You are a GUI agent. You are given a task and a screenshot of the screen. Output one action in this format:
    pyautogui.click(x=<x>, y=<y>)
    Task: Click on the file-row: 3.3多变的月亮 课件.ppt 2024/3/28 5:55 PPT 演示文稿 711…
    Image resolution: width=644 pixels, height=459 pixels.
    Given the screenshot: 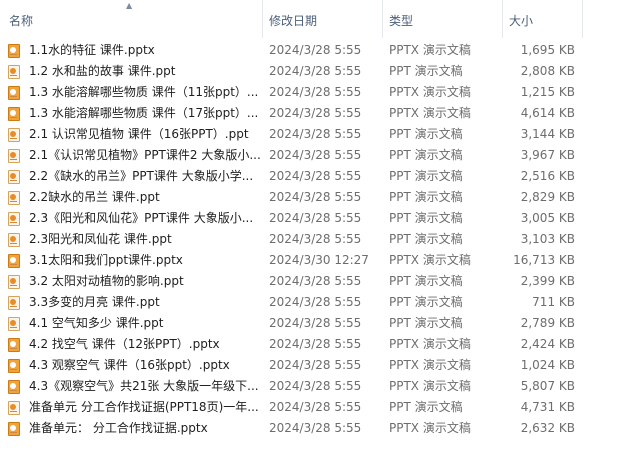 What is the action you would take?
    pyautogui.click(x=322, y=302)
    